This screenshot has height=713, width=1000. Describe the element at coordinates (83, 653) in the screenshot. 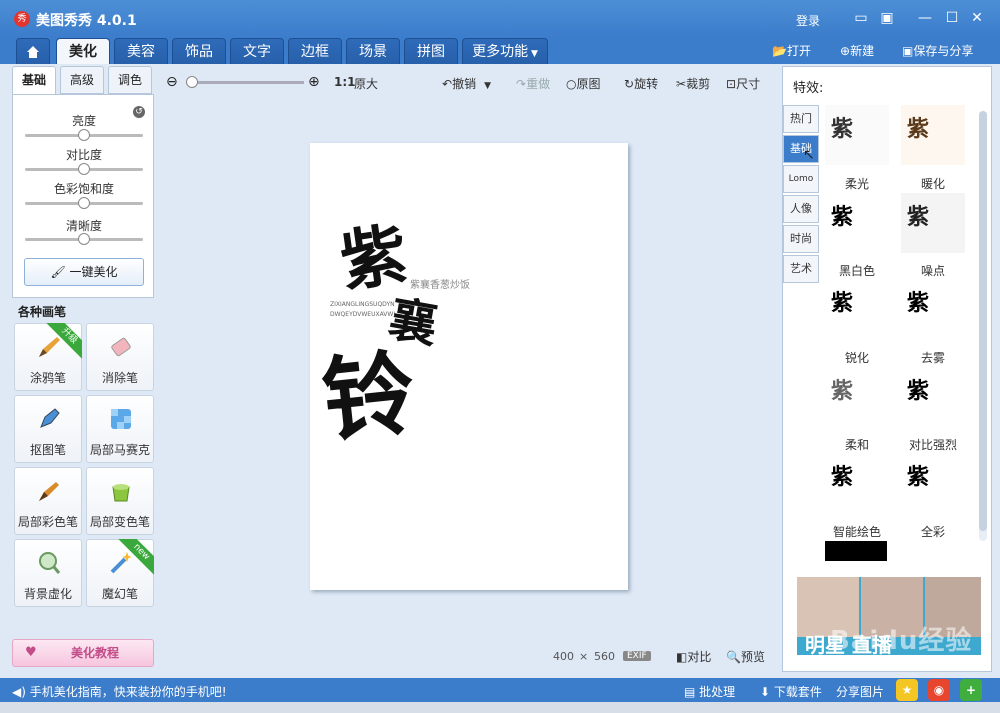

I see `beautify-tutorial-button: ♥ 美化教程` at that location.